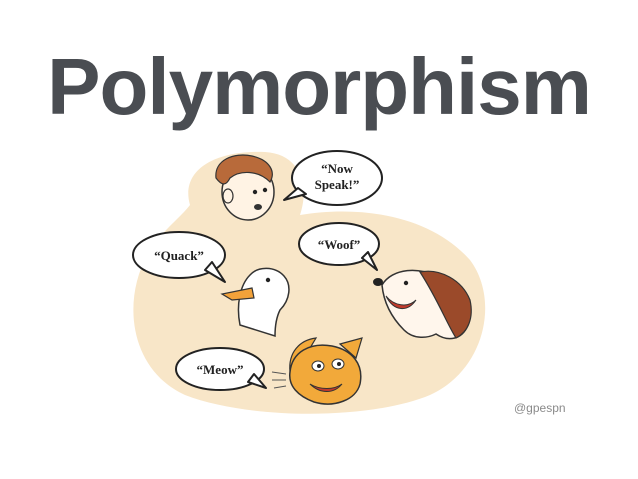  I want to click on speech-bubble-person: “Now Speak!”, so click(333, 178).